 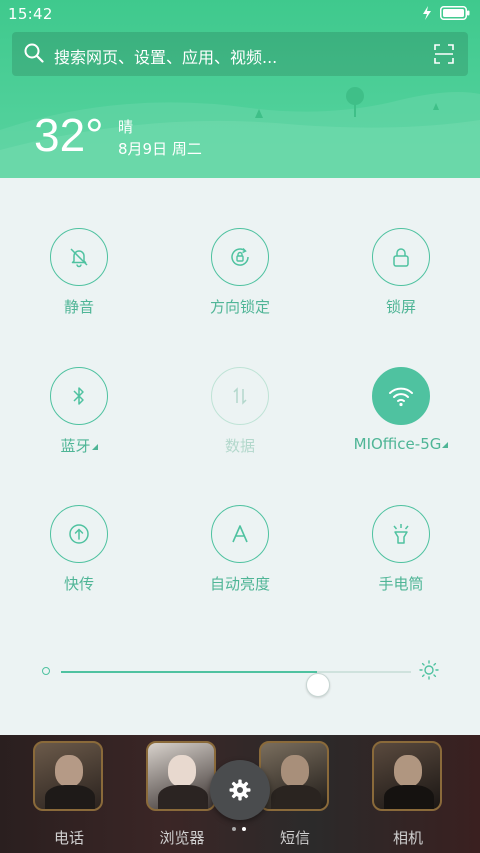 What do you see at coordinates (317, 685) in the screenshot?
I see `brightness-thumb` at bounding box center [317, 685].